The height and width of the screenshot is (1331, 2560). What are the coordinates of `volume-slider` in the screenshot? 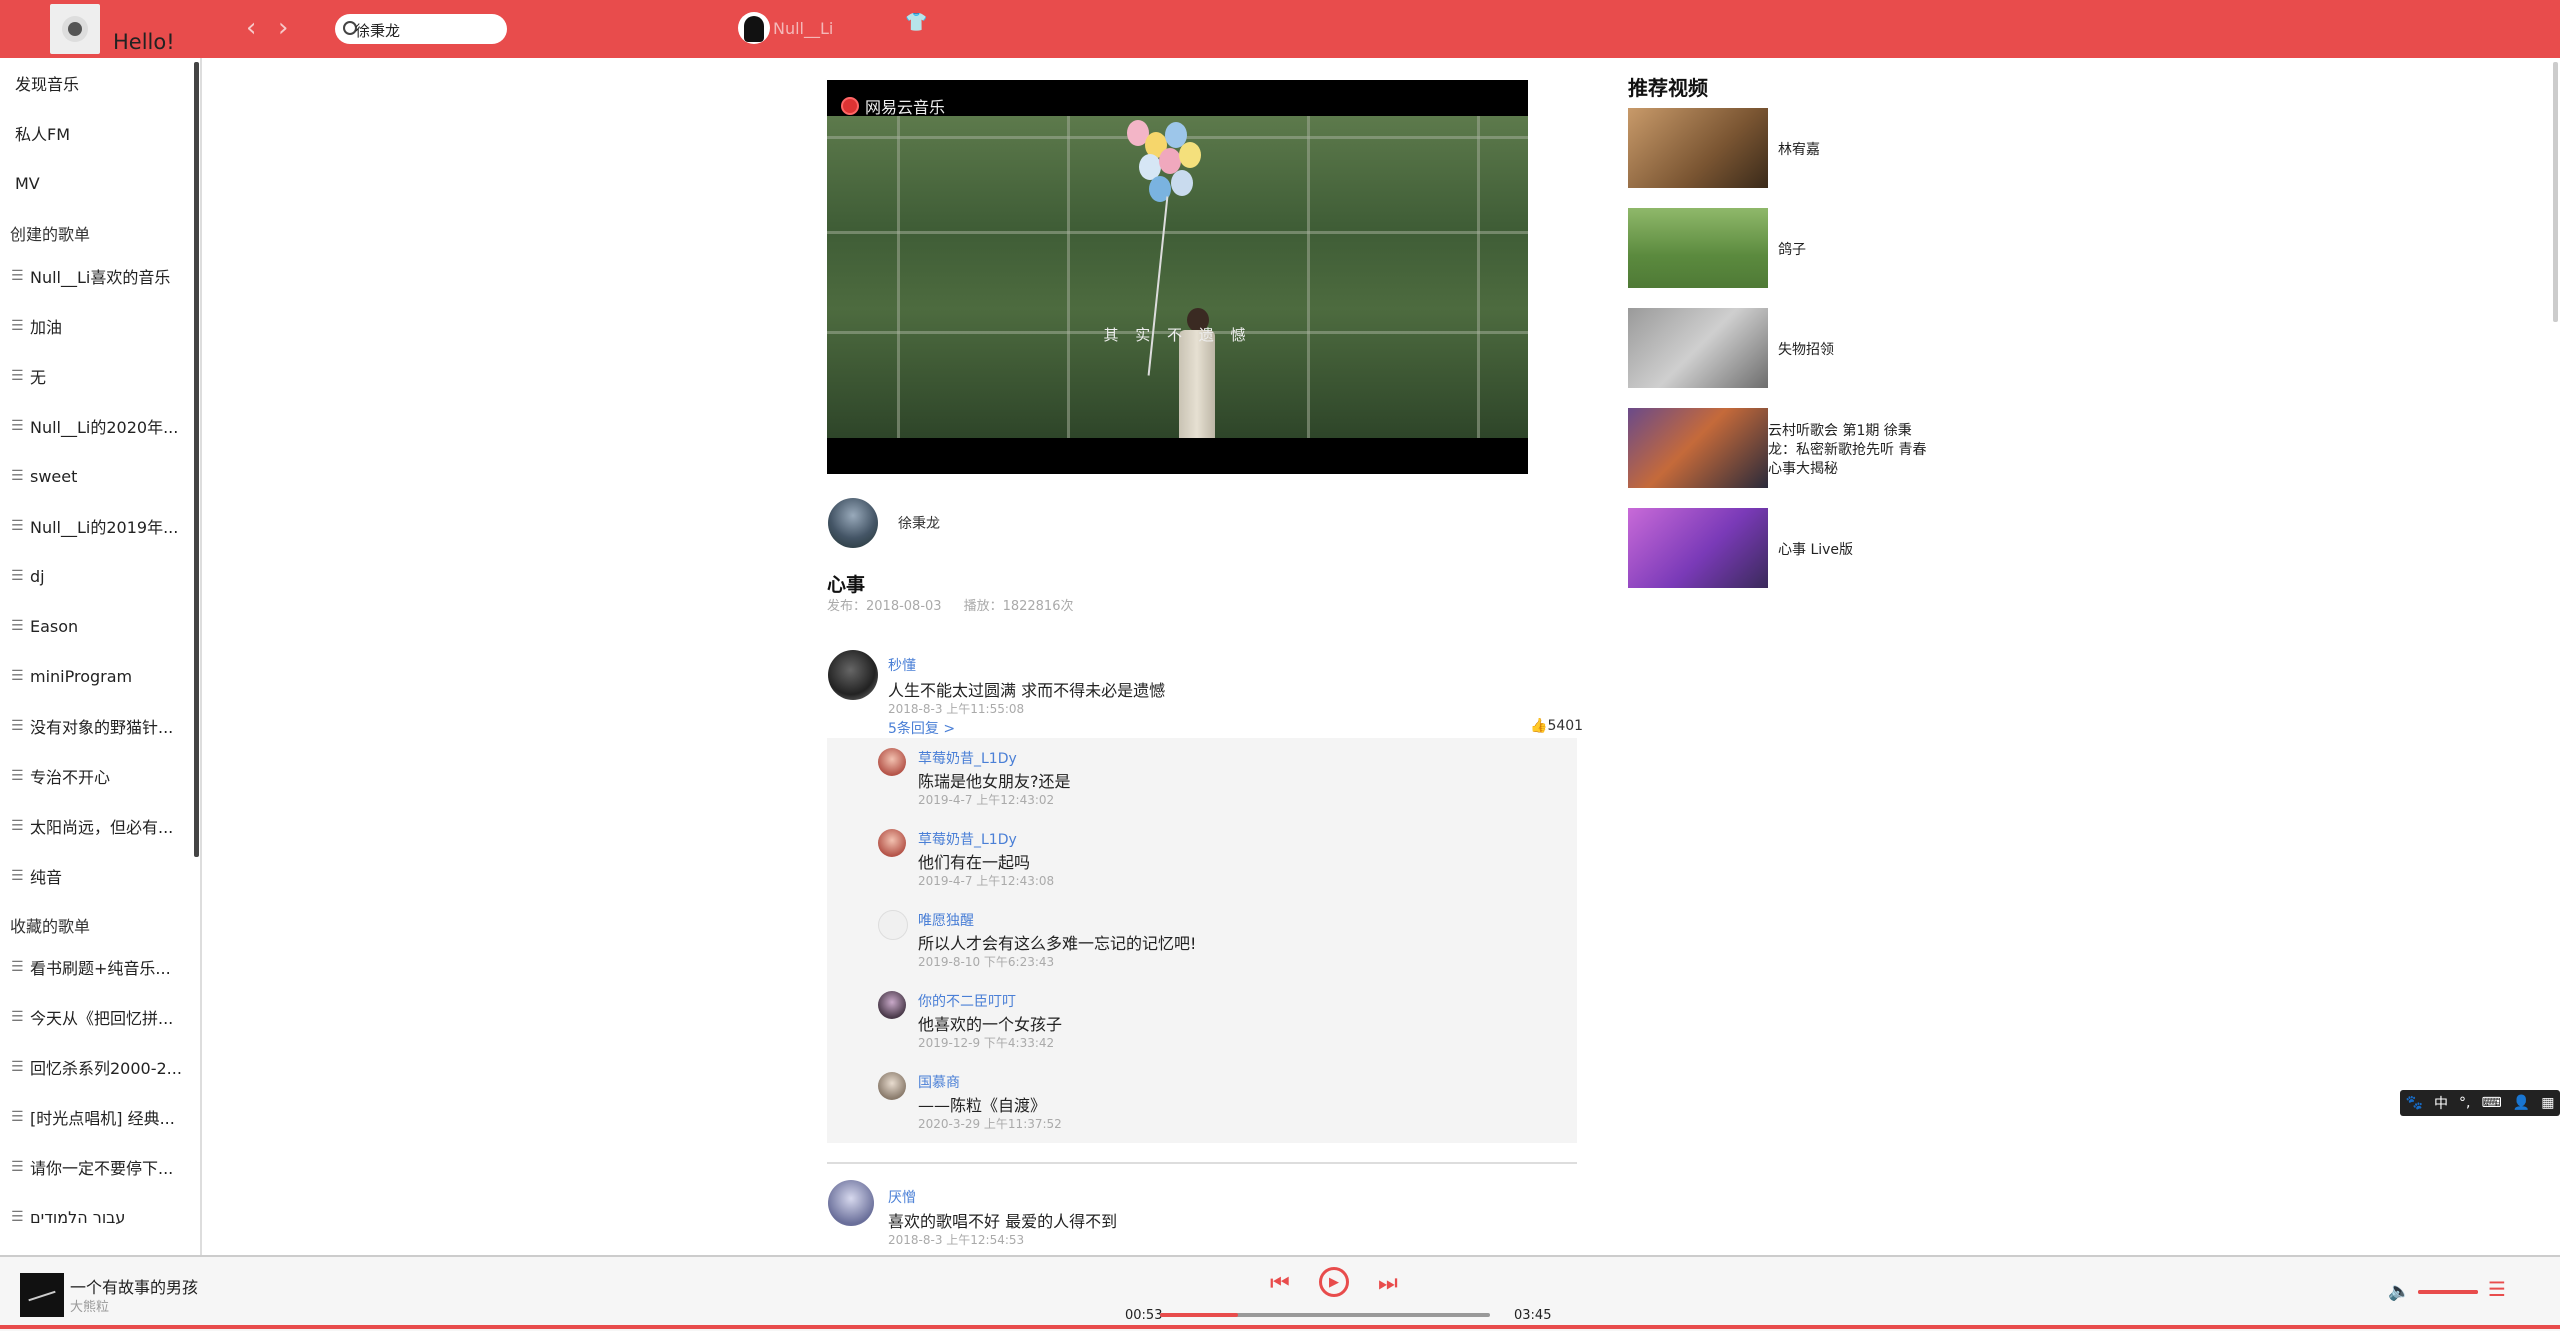 It's located at (2448, 1292).